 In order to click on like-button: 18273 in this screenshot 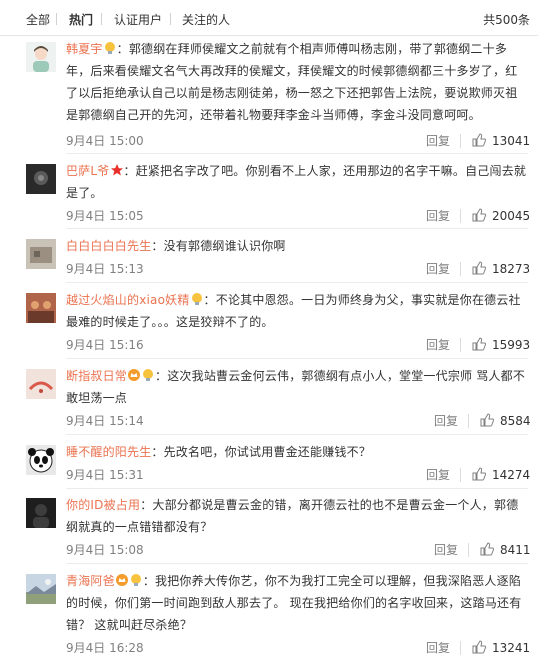, I will do `click(501, 269)`.